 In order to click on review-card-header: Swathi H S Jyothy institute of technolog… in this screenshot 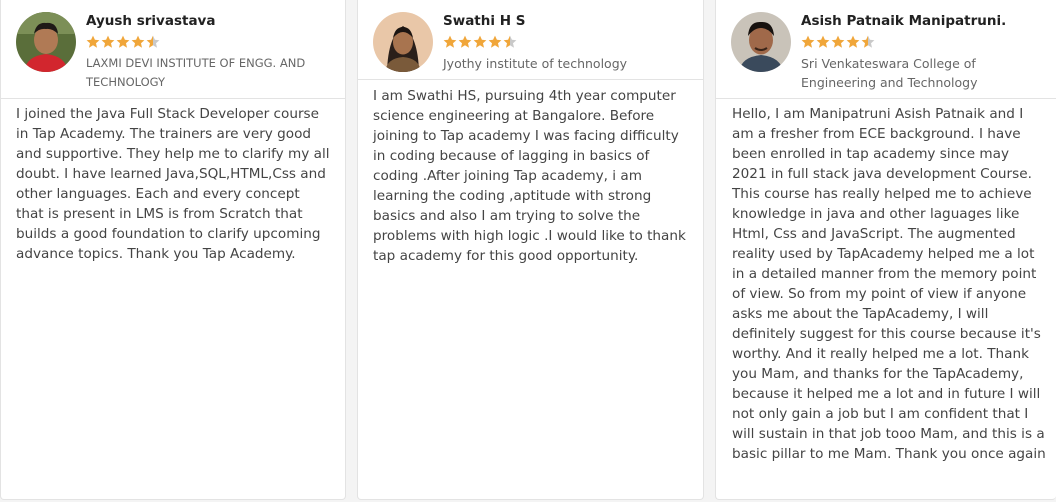, I will do `click(530, 40)`.